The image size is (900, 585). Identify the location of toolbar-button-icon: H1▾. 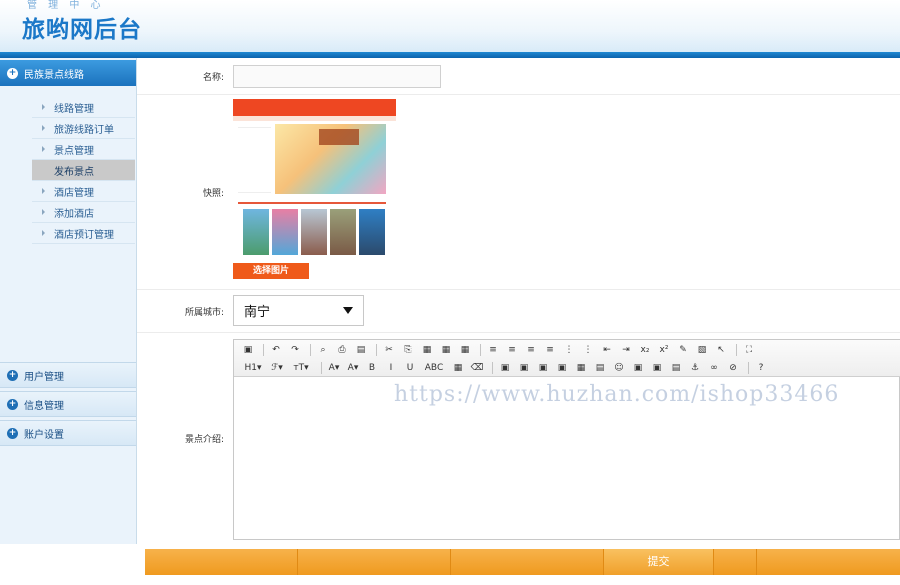
(253, 368).